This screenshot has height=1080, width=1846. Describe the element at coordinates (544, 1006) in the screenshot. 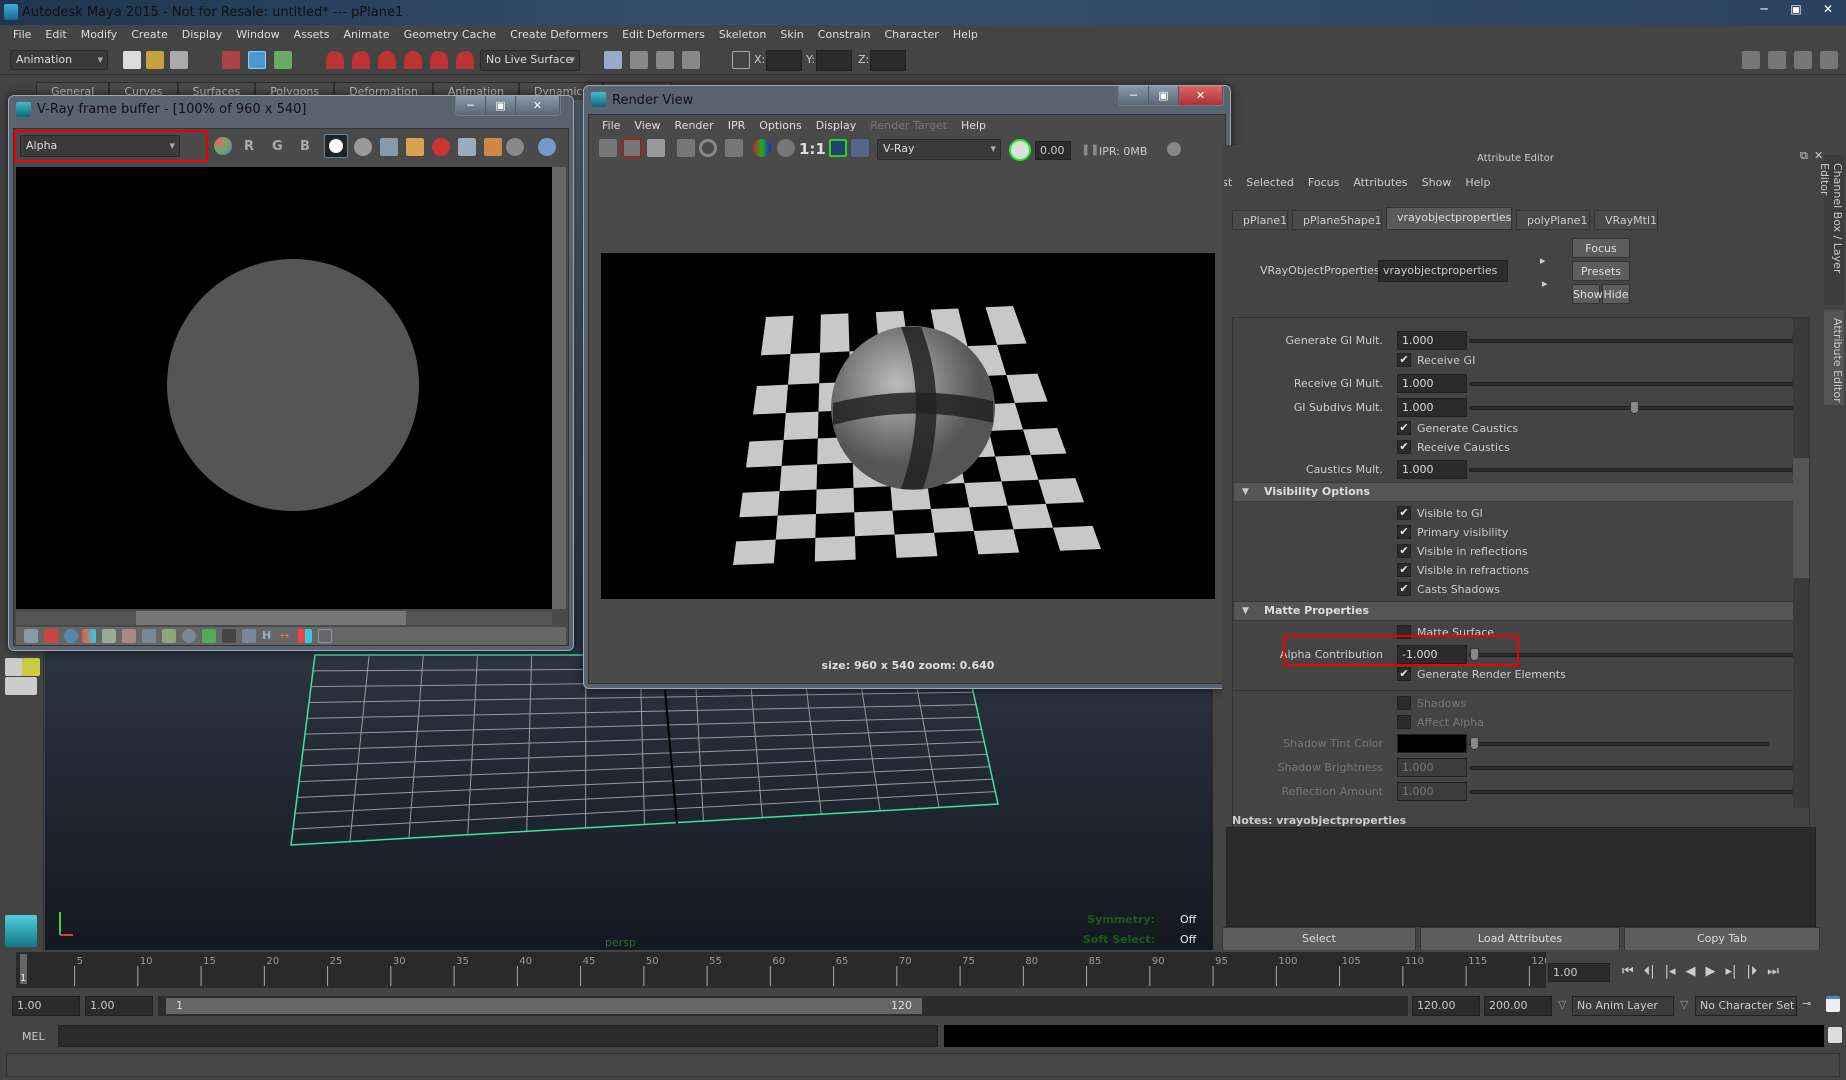

I see `range-slider-bar: 1 120` at that location.